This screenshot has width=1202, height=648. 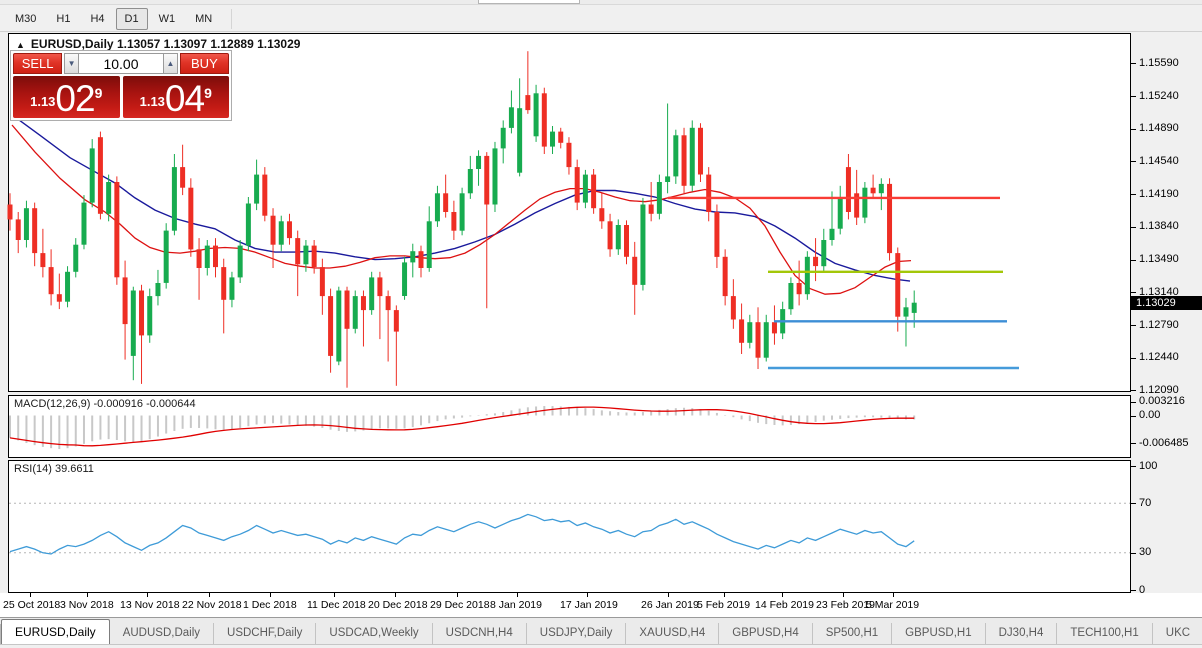 What do you see at coordinates (529, 2) in the screenshot?
I see `symbol-dropdown-remnant` at bounding box center [529, 2].